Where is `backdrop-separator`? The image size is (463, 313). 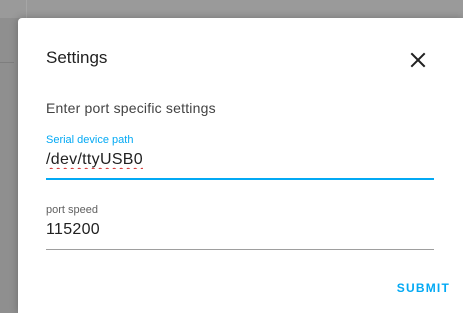
backdrop-separator is located at coordinates (7, 62).